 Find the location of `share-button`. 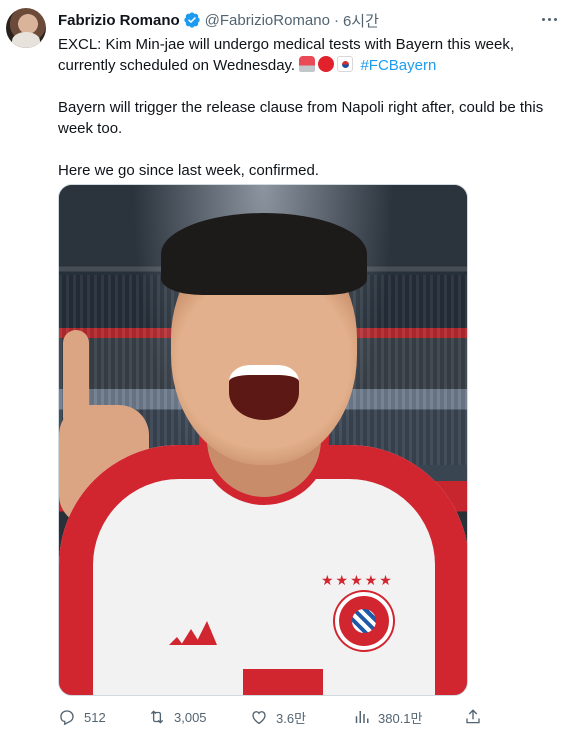

share-button is located at coordinates (477, 717).